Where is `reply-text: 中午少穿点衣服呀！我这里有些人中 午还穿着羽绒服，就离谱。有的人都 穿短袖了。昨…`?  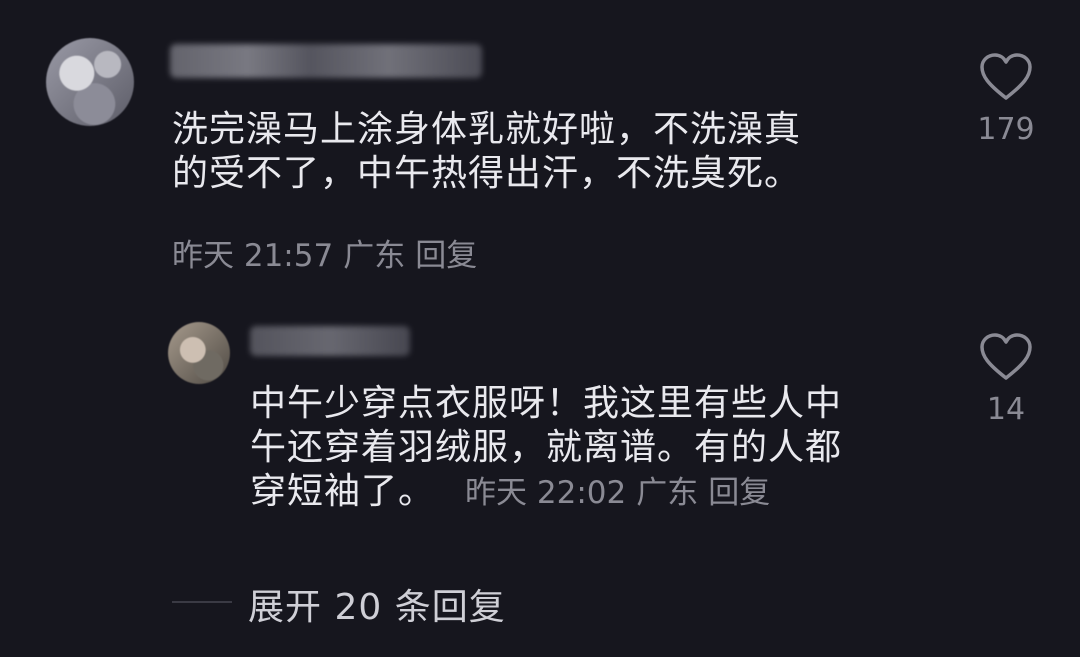 reply-text: 中午少穿点衣服呀！我这里有些人中 午还穿着羽绒服，就离谱。有的人都 穿短袖了。昨… is located at coordinates (590, 448).